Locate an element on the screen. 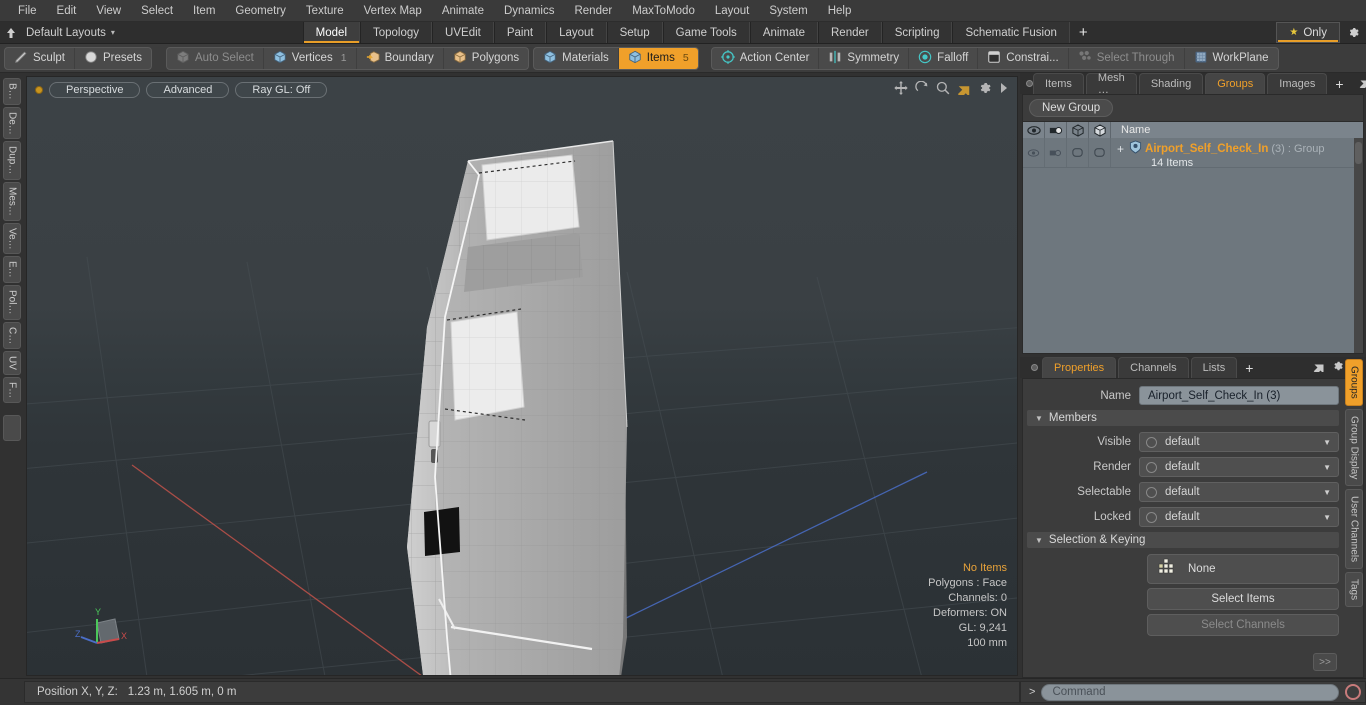  menu-item-render: Render is located at coordinates (593, 11).